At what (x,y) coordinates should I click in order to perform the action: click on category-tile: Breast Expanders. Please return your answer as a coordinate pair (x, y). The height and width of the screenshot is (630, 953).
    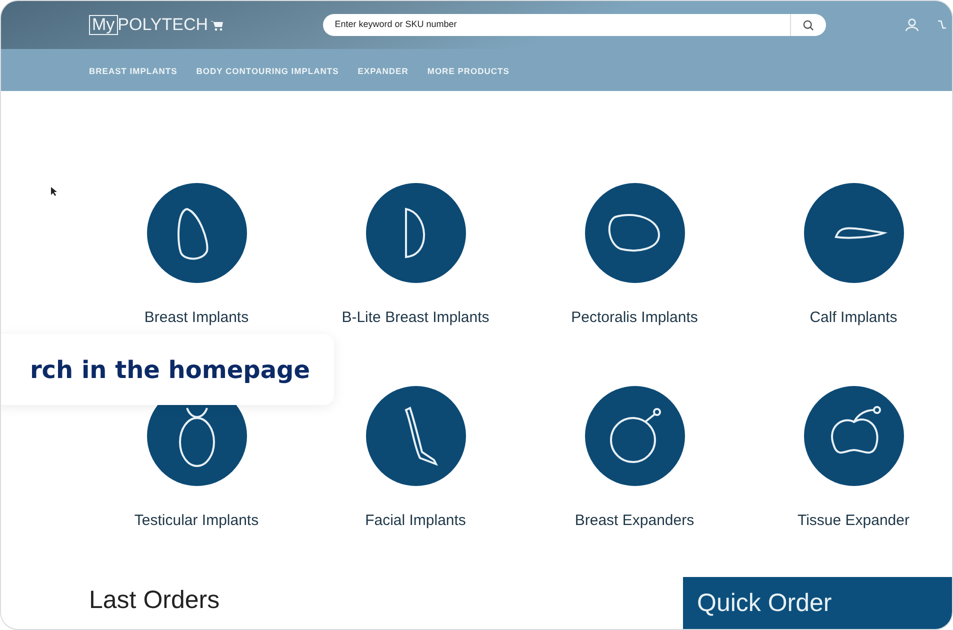
    Looking at the image, I should click on (634, 459).